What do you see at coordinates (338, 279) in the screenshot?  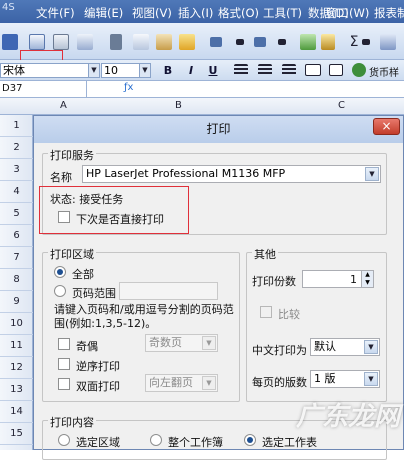 I see `copies-spinner: 1 ▲ ▼` at bounding box center [338, 279].